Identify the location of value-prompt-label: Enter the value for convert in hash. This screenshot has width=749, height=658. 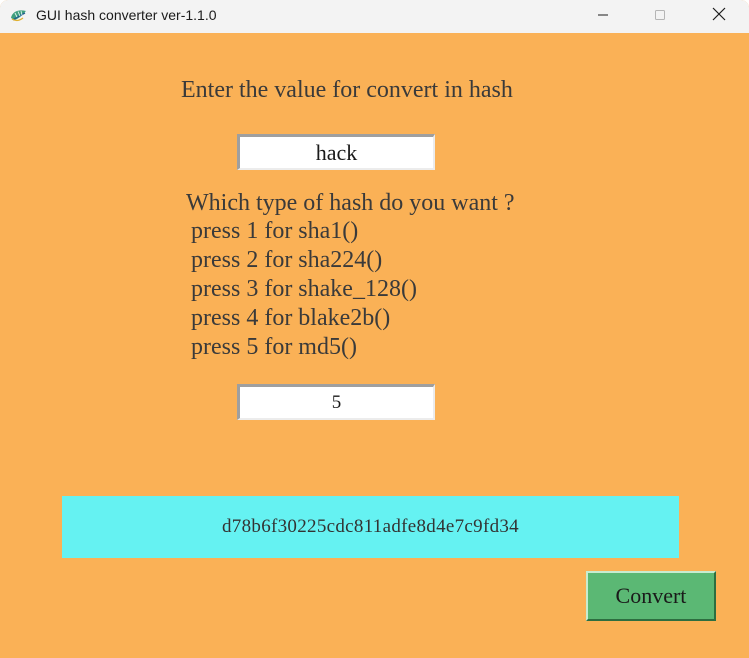
(347, 90).